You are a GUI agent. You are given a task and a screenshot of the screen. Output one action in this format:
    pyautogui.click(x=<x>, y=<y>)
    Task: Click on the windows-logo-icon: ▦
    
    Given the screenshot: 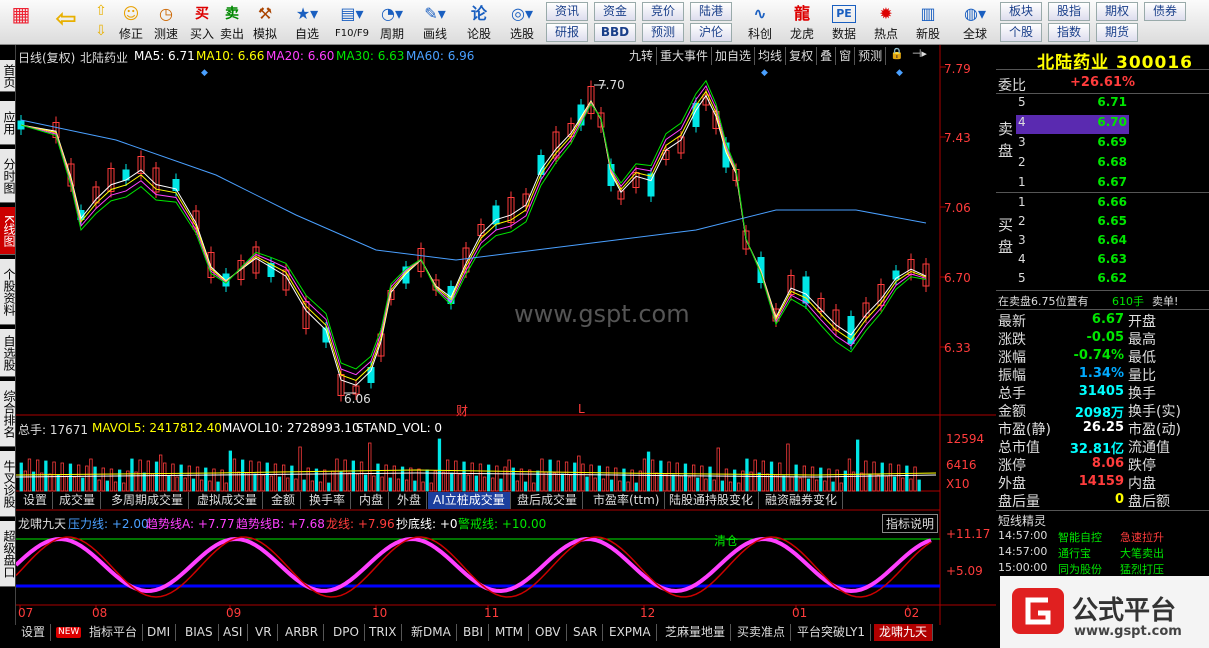 What is the action you would take?
    pyautogui.click(x=21, y=22)
    